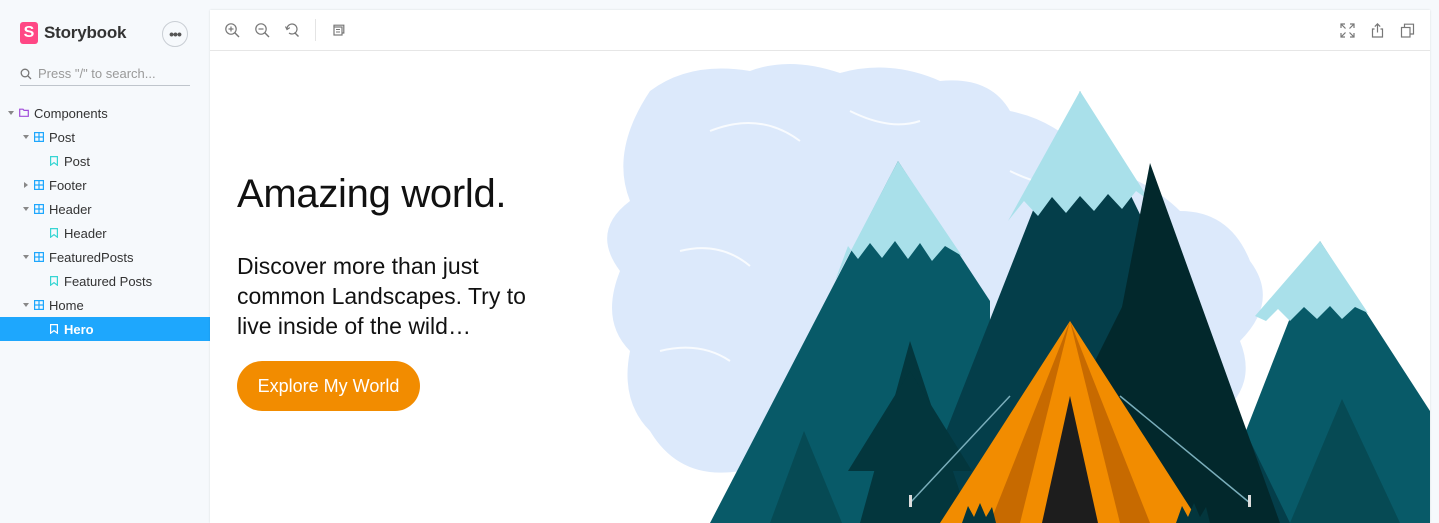 This screenshot has width=1439, height=523. What do you see at coordinates (338, 30) in the screenshot?
I see `outline-icon` at bounding box center [338, 30].